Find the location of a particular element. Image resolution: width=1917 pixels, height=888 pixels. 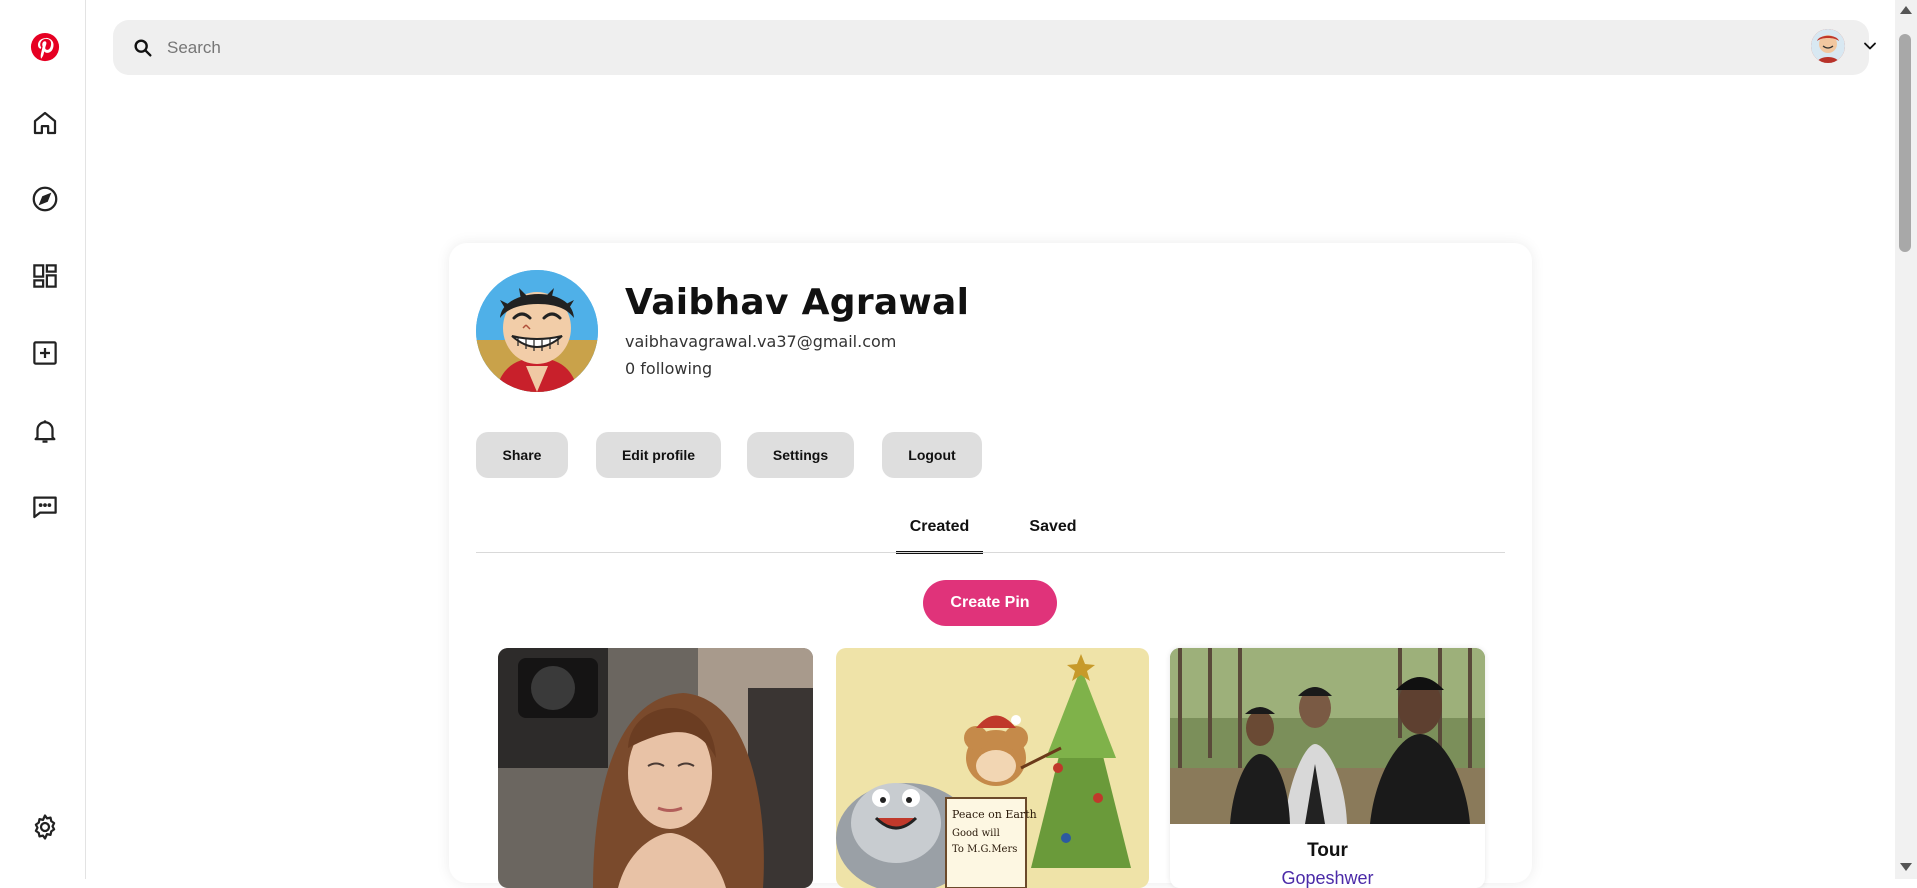

gear-icon is located at coordinates (45, 827).